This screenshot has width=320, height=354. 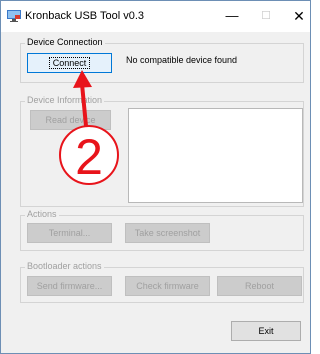 I want to click on annotation-arrow-icon, so click(x=84, y=105).